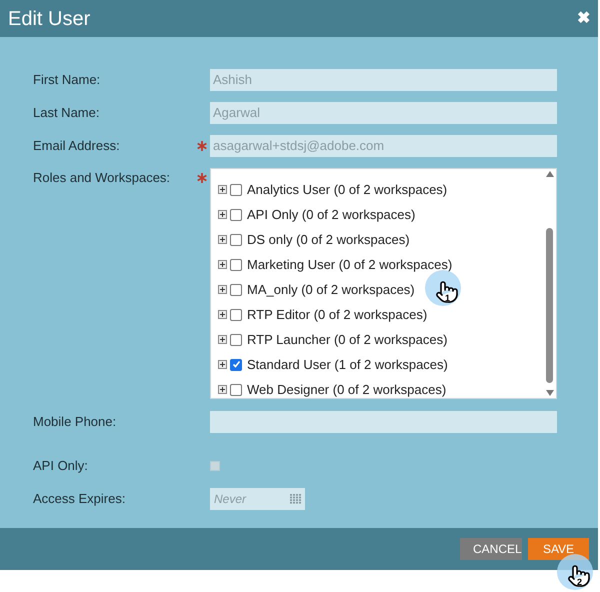 Image resolution: width=600 pixels, height=592 pixels. Describe the element at coordinates (347, 365) in the screenshot. I see `role-label: Standard User (1 of 2 workspaces)` at that location.